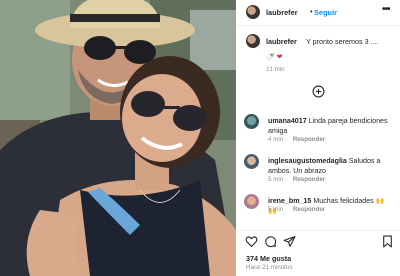 The width and height of the screenshot is (400, 276). What do you see at coordinates (325, 12) in the screenshot?
I see `follow-button: Seguir` at bounding box center [325, 12].